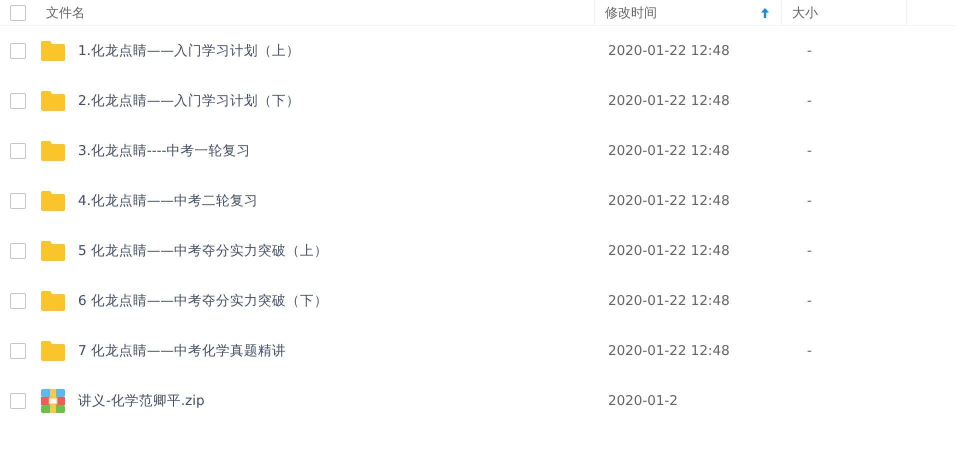  Describe the element at coordinates (168, 201) in the screenshot. I see `file-name: 4.化龙点睛——中考二轮复习` at that location.